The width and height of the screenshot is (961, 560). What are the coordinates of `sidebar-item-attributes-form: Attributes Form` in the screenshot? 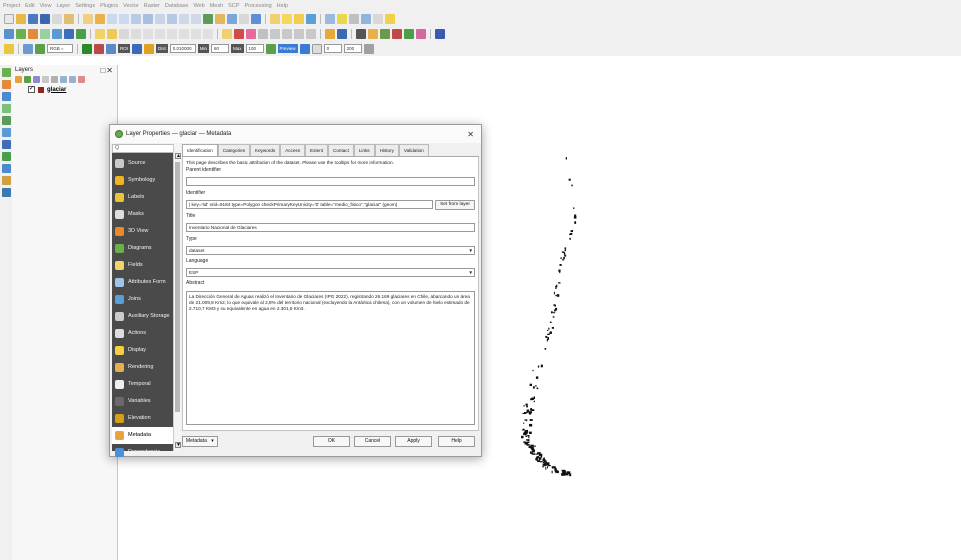 It's located at (143, 282).